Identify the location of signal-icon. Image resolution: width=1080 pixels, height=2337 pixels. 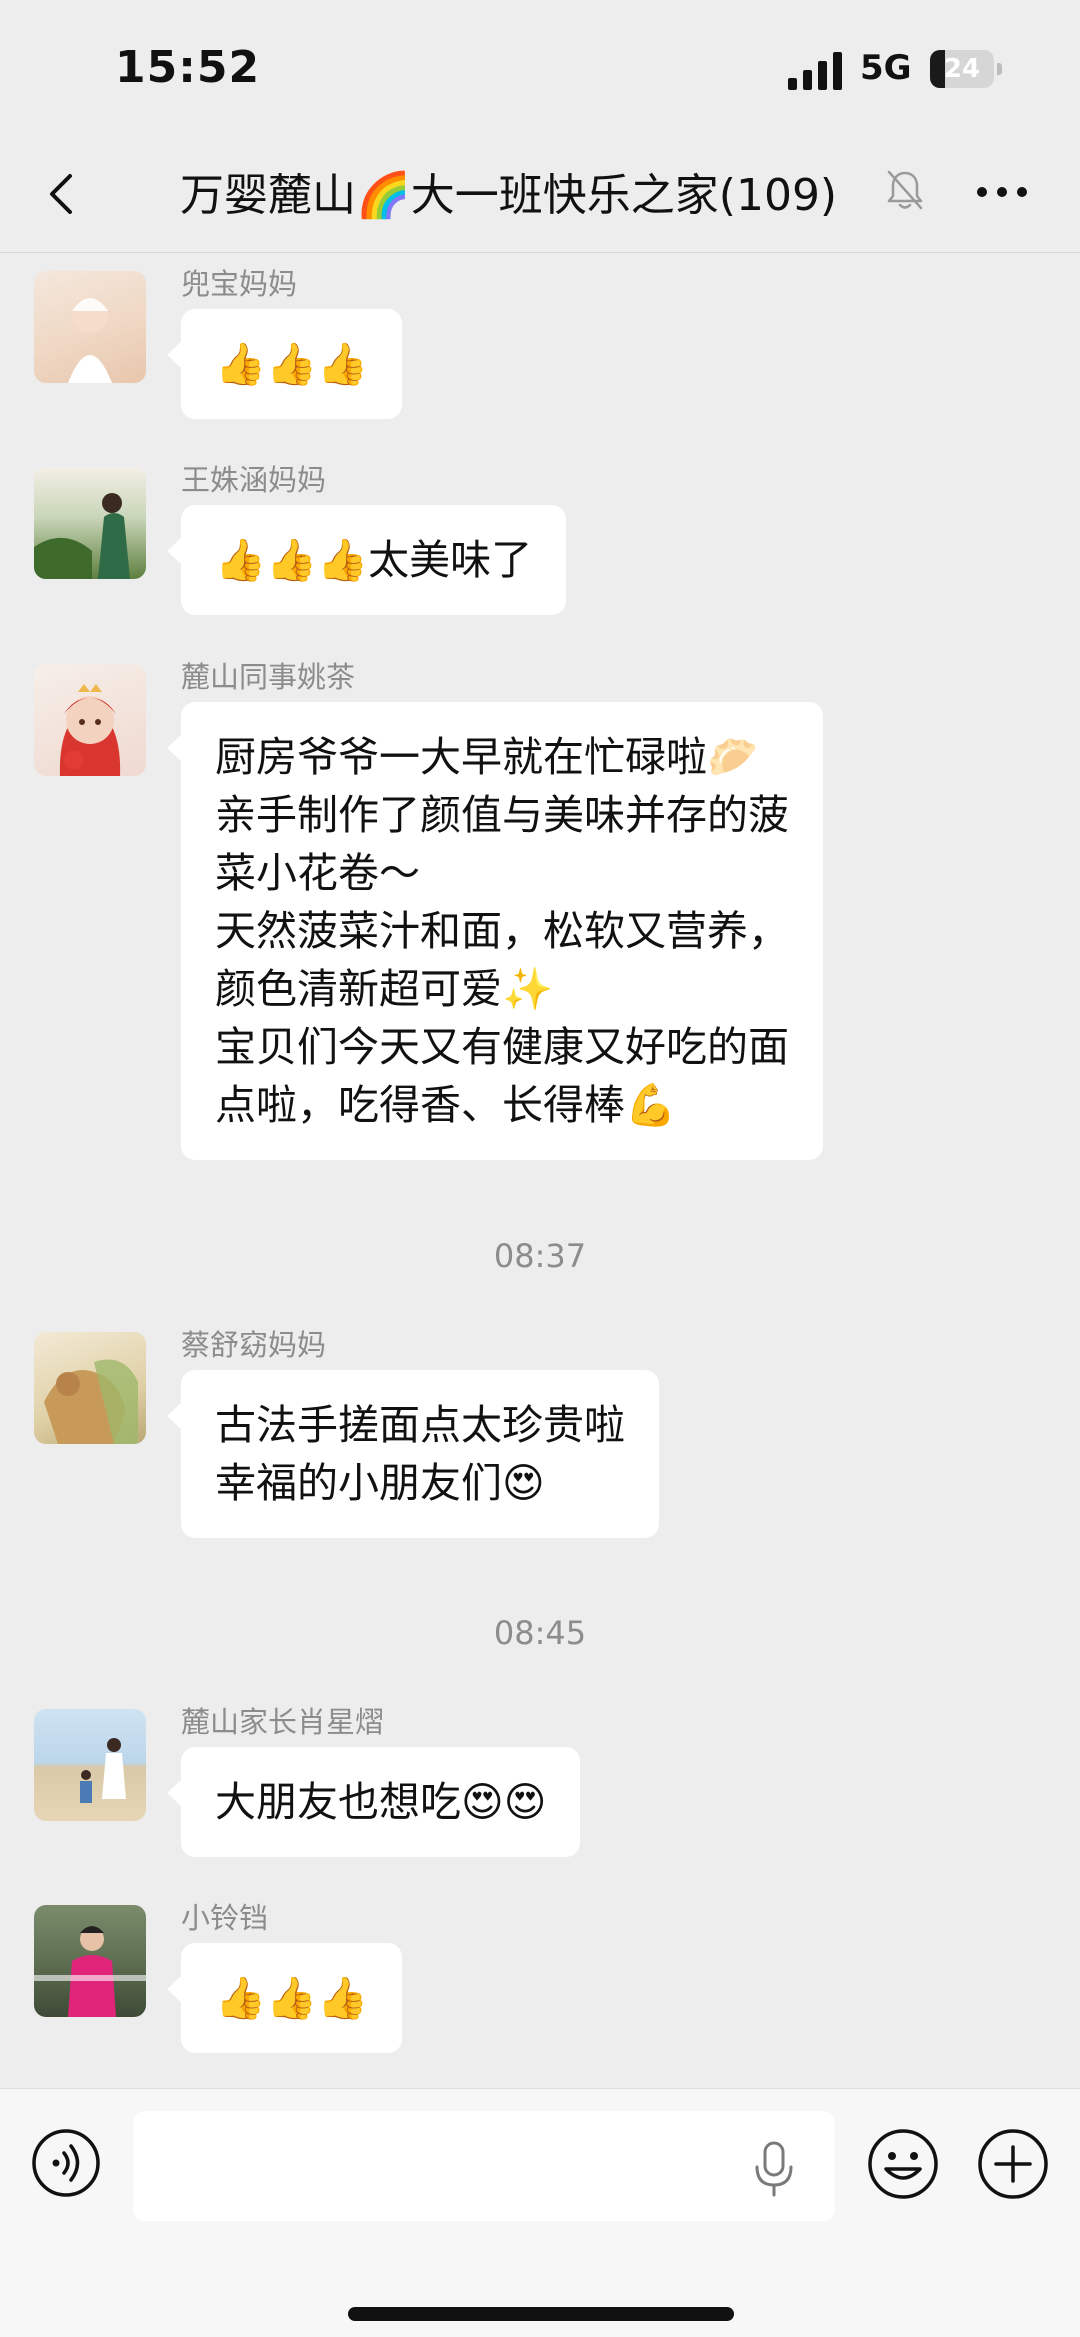
(815, 71).